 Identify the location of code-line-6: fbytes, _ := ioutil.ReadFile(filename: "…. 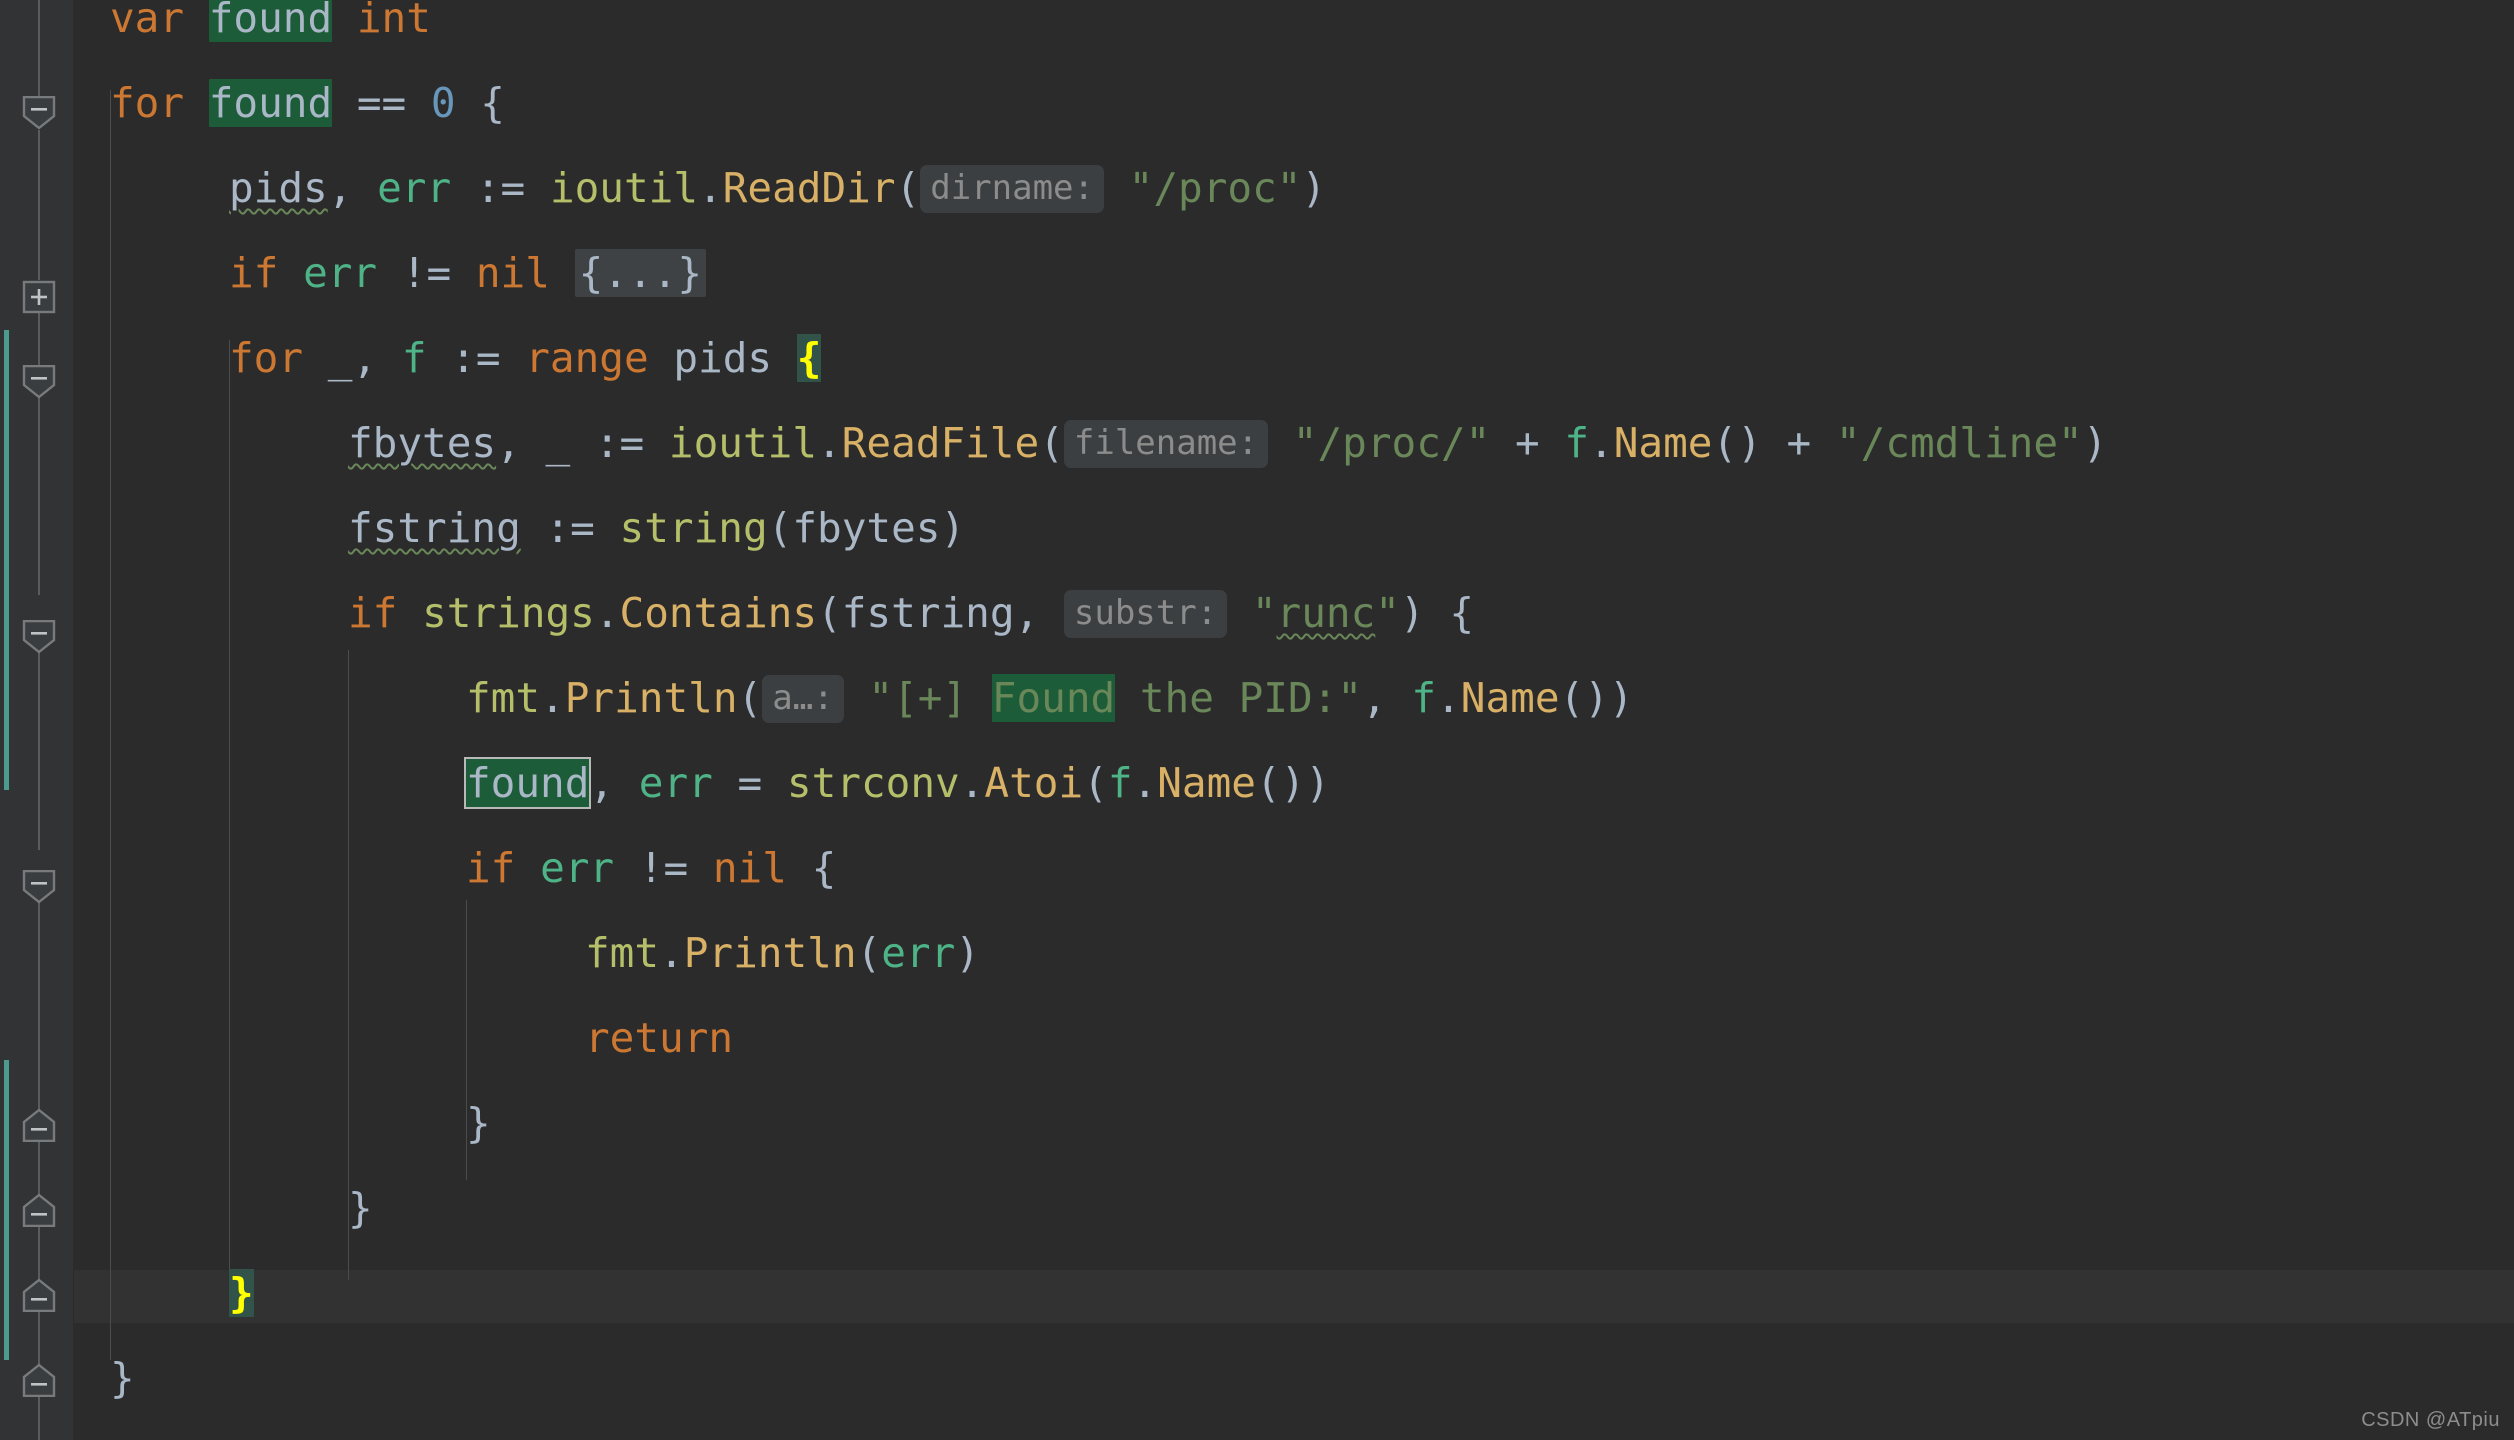
(1227, 443).